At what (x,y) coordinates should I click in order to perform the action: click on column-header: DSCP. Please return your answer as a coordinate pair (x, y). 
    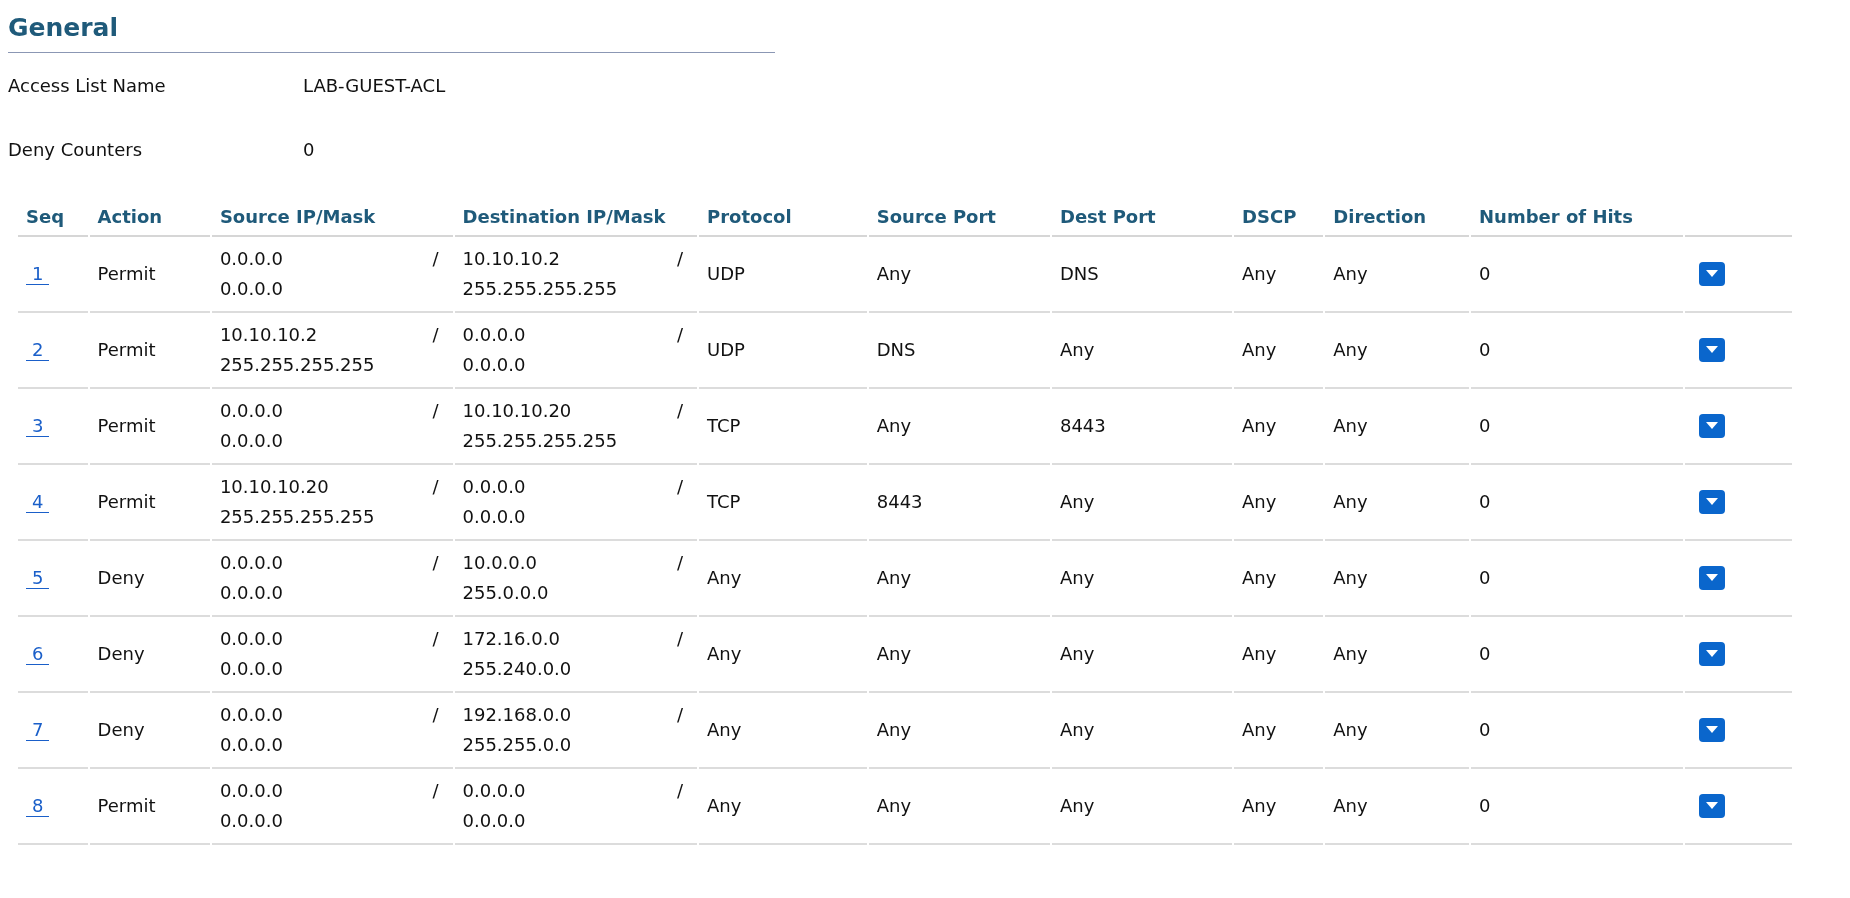
    Looking at the image, I should click on (1279, 221).